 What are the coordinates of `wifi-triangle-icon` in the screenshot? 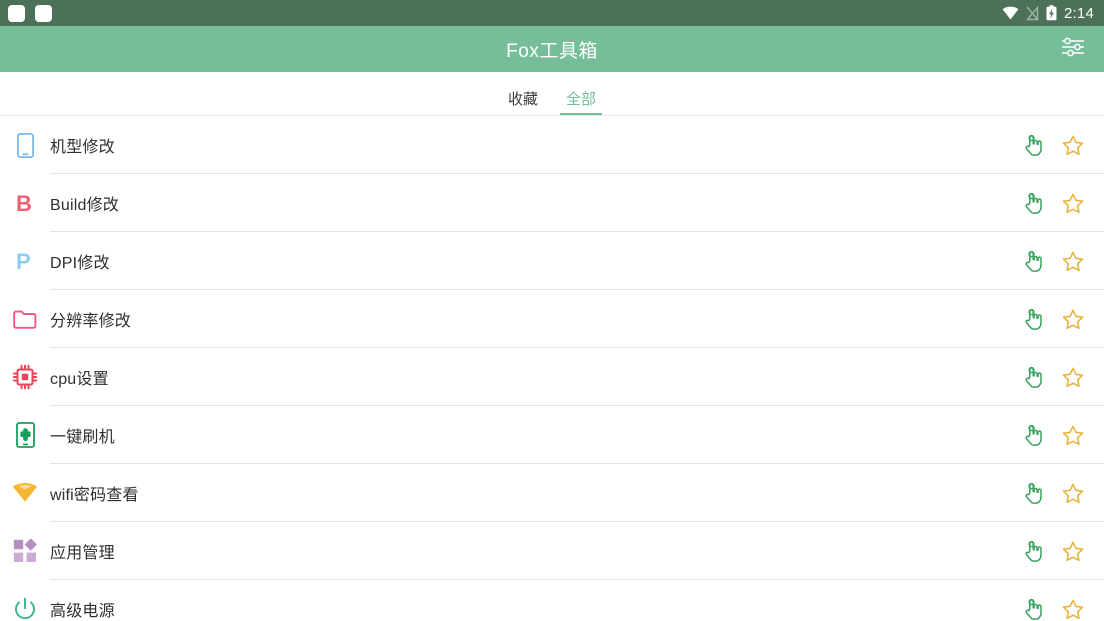 It's located at (25, 493).